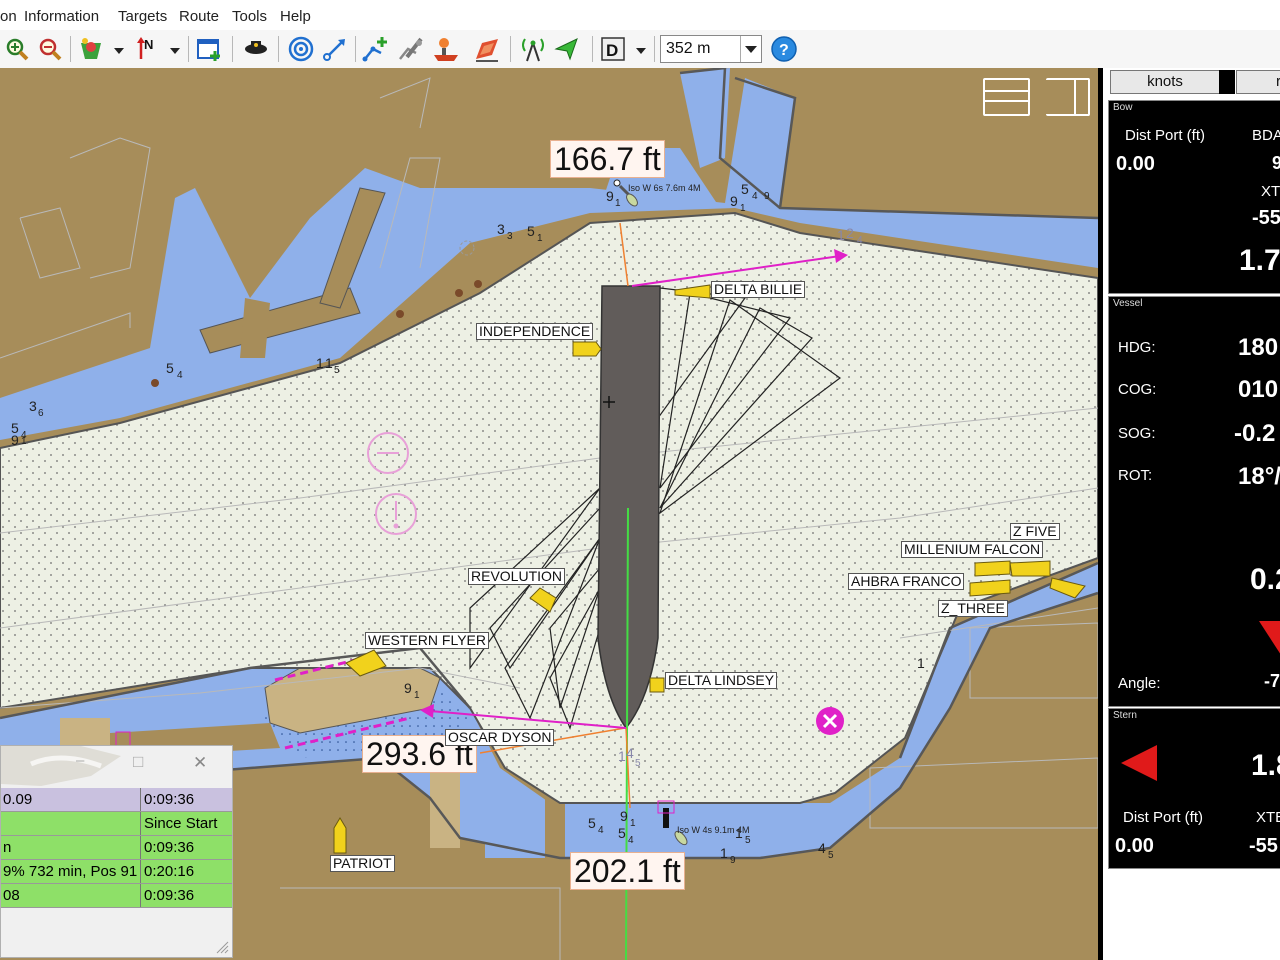 Image resolution: width=1280 pixels, height=960 pixels. What do you see at coordinates (1165, 135) in the screenshot?
I see `bow-dist-port-label: Dist Port (ft)` at bounding box center [1165, 135].